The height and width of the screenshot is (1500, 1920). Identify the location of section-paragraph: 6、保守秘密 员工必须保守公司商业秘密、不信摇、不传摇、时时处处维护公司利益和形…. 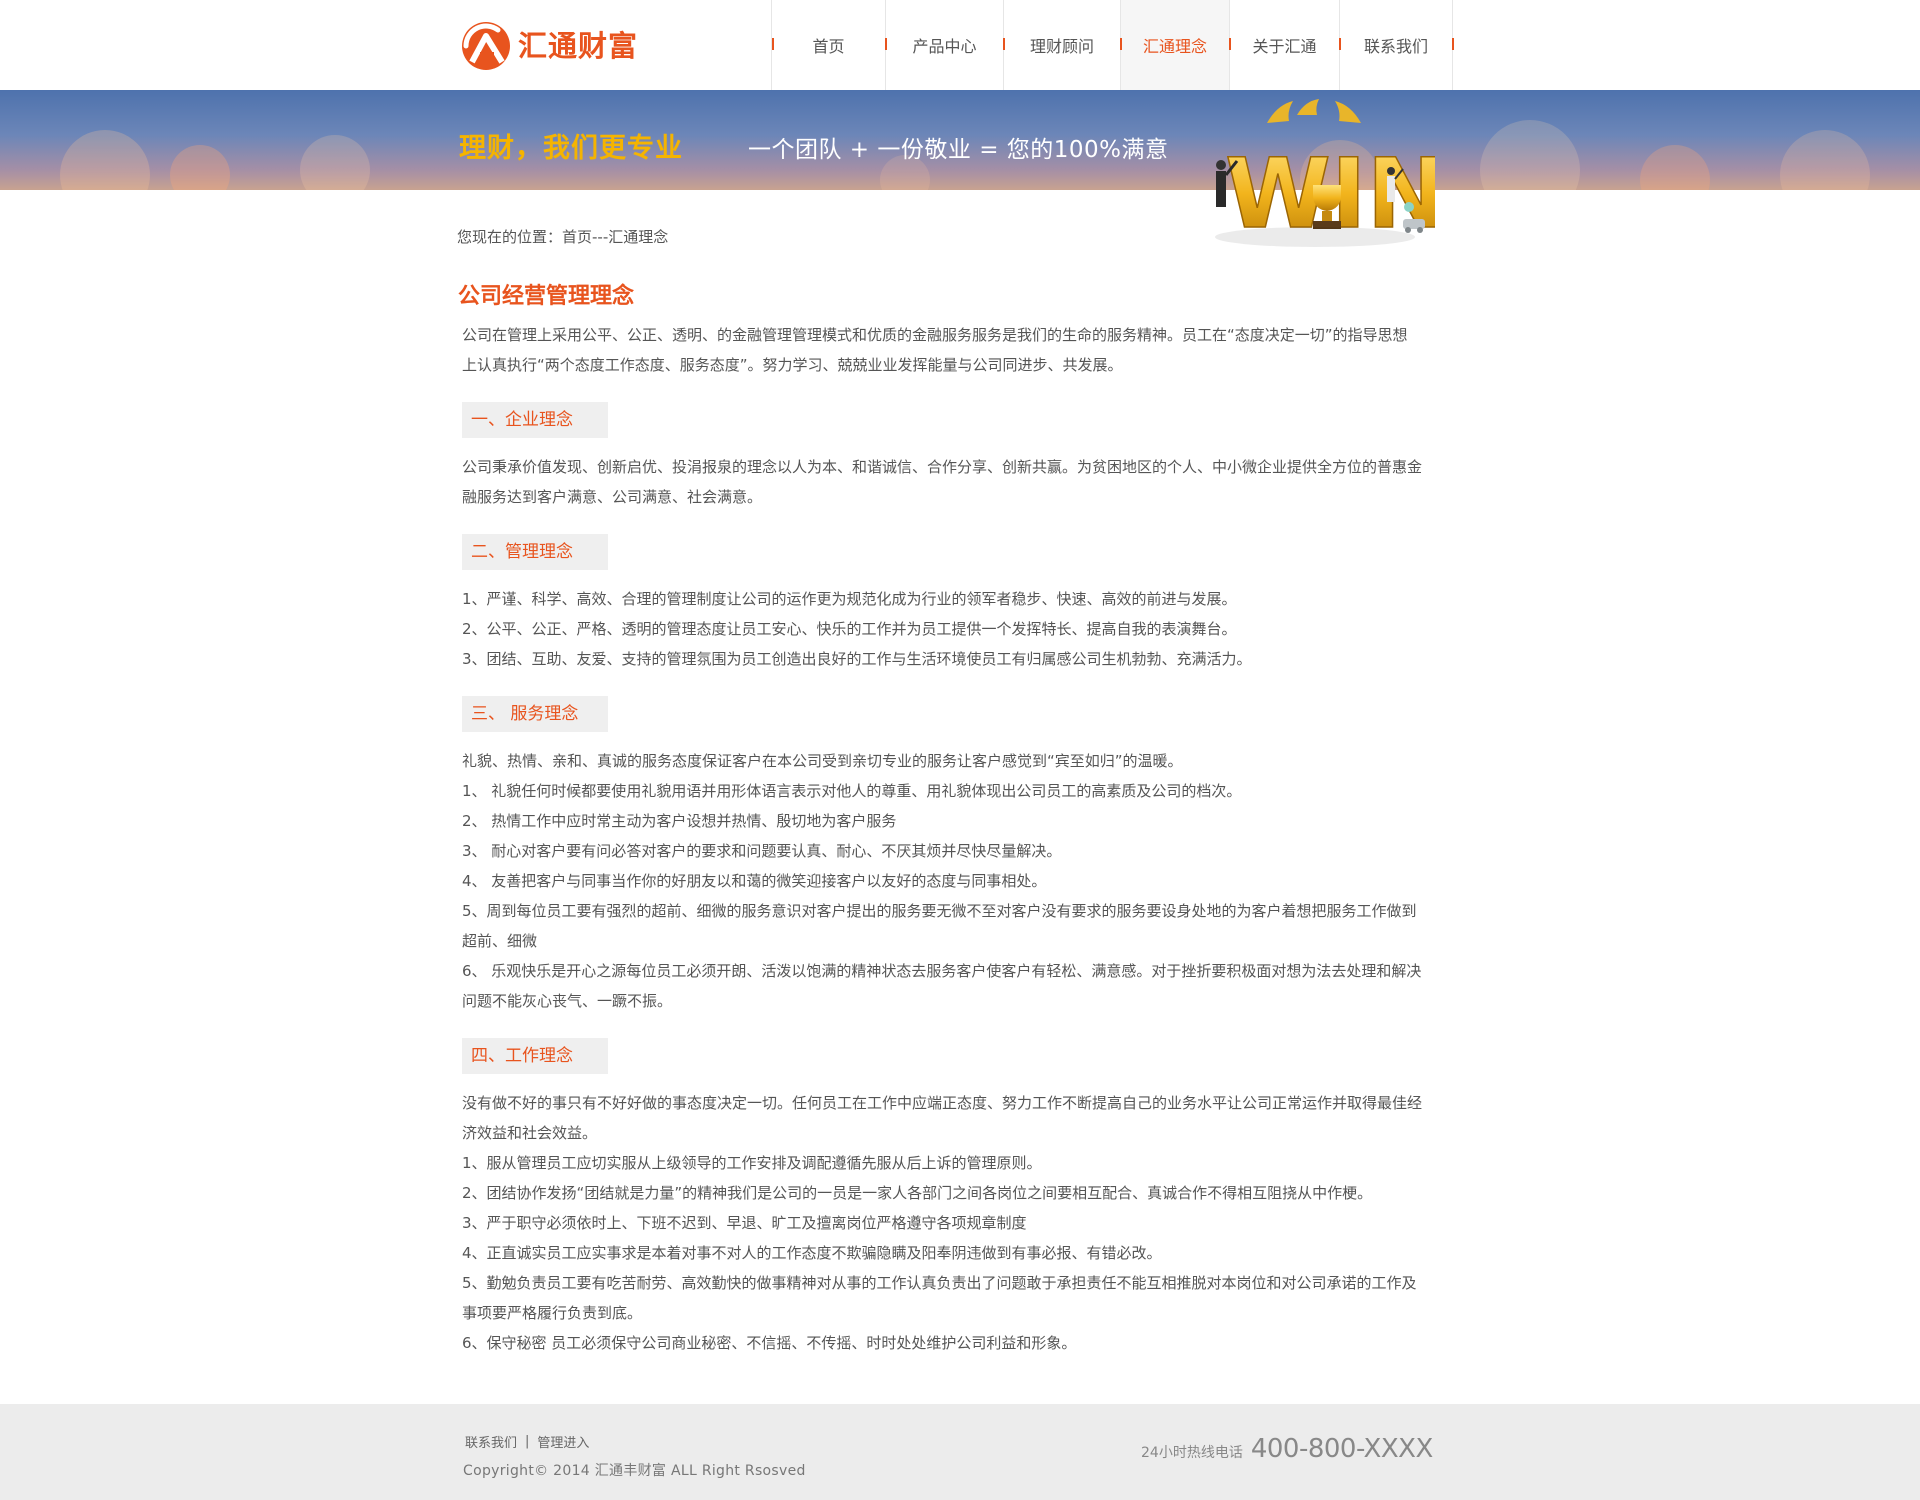
(769, 1343).